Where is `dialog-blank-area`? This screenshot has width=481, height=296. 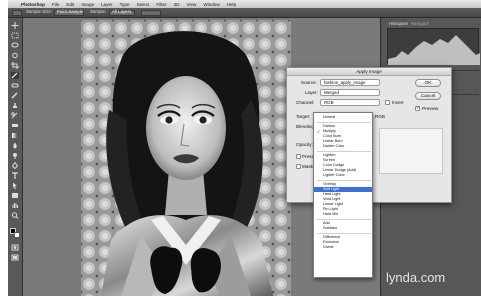
dialog-blank-area is located at coordinates (411, 151).